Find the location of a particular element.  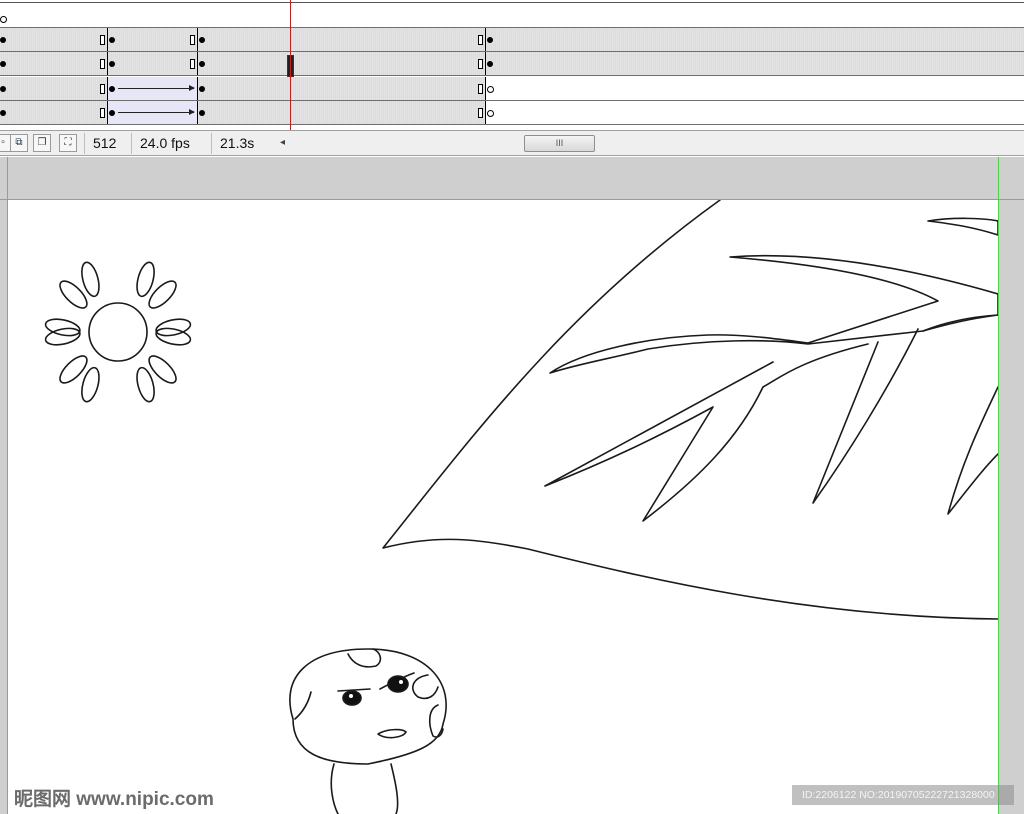

horizontal-scrollbar-thumb: III is located at coordinates (559, 143).